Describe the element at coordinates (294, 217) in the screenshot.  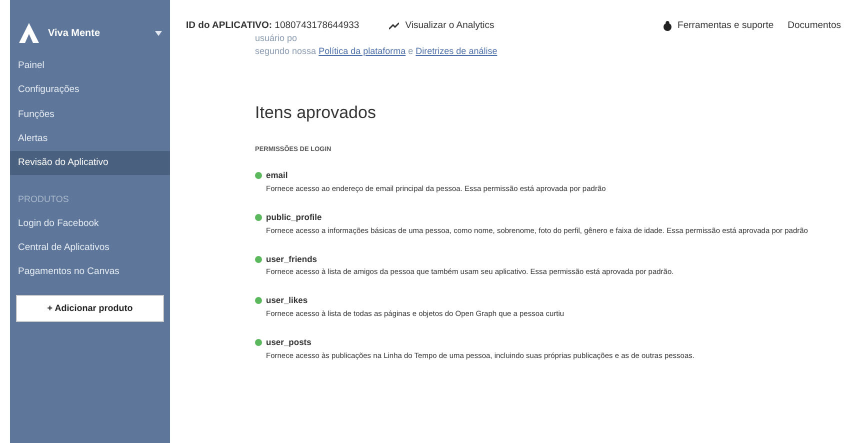
I see `permission-name: public_profile` at that location.